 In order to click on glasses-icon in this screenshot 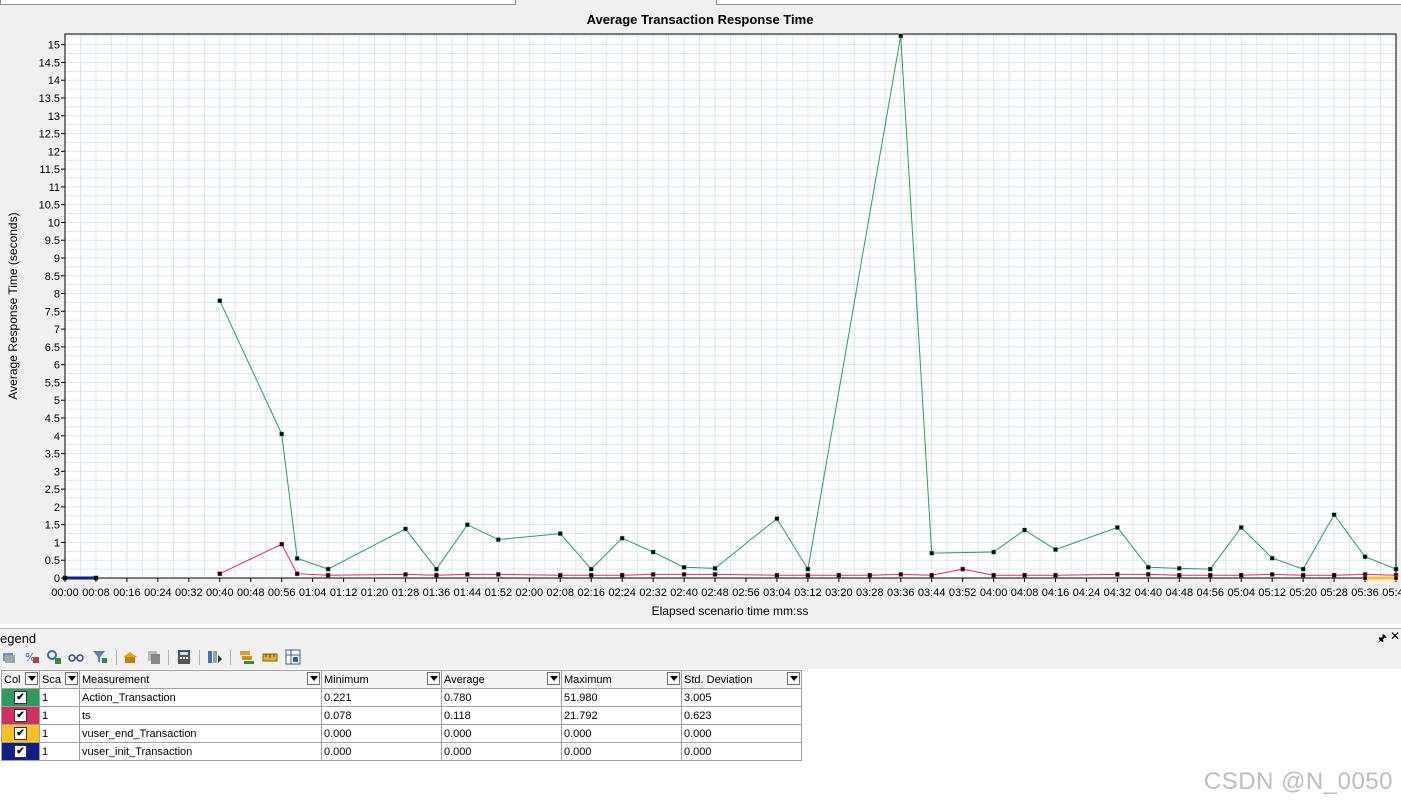, I will do `click(76, 657)`.